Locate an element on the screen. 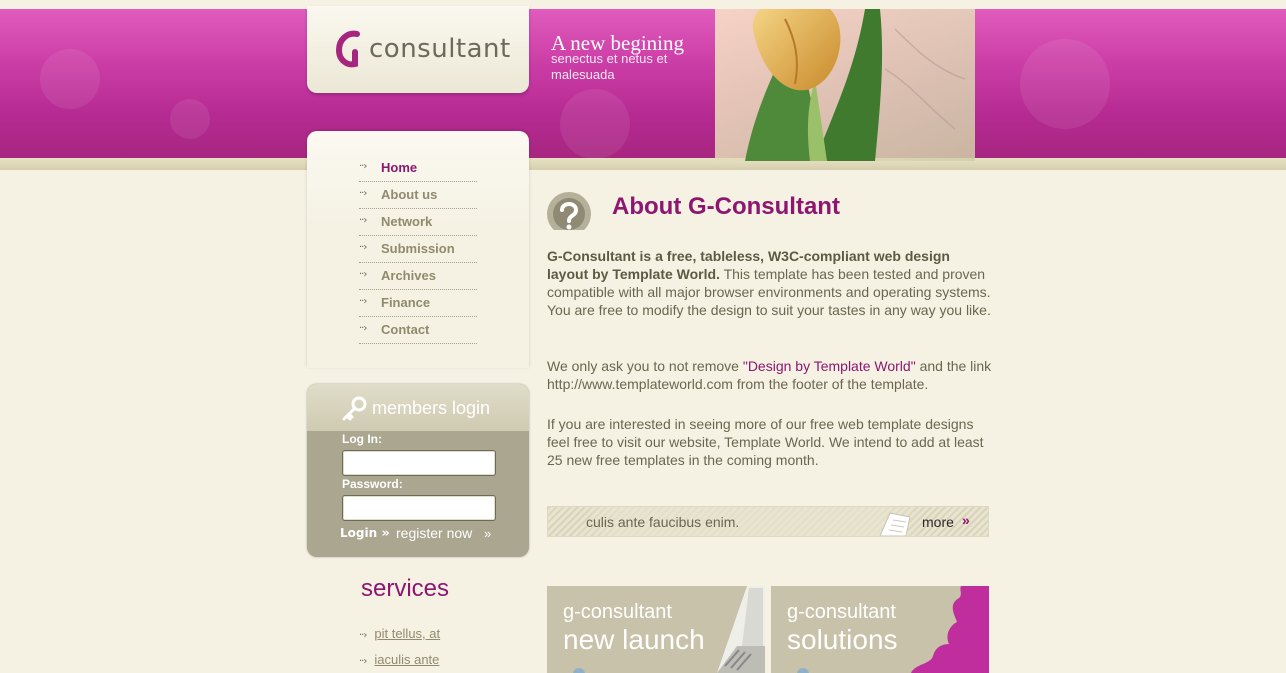 This screenshot has width=1286, height=673. credit-link: "Design by Template World" is located at coordinates (829, 366).